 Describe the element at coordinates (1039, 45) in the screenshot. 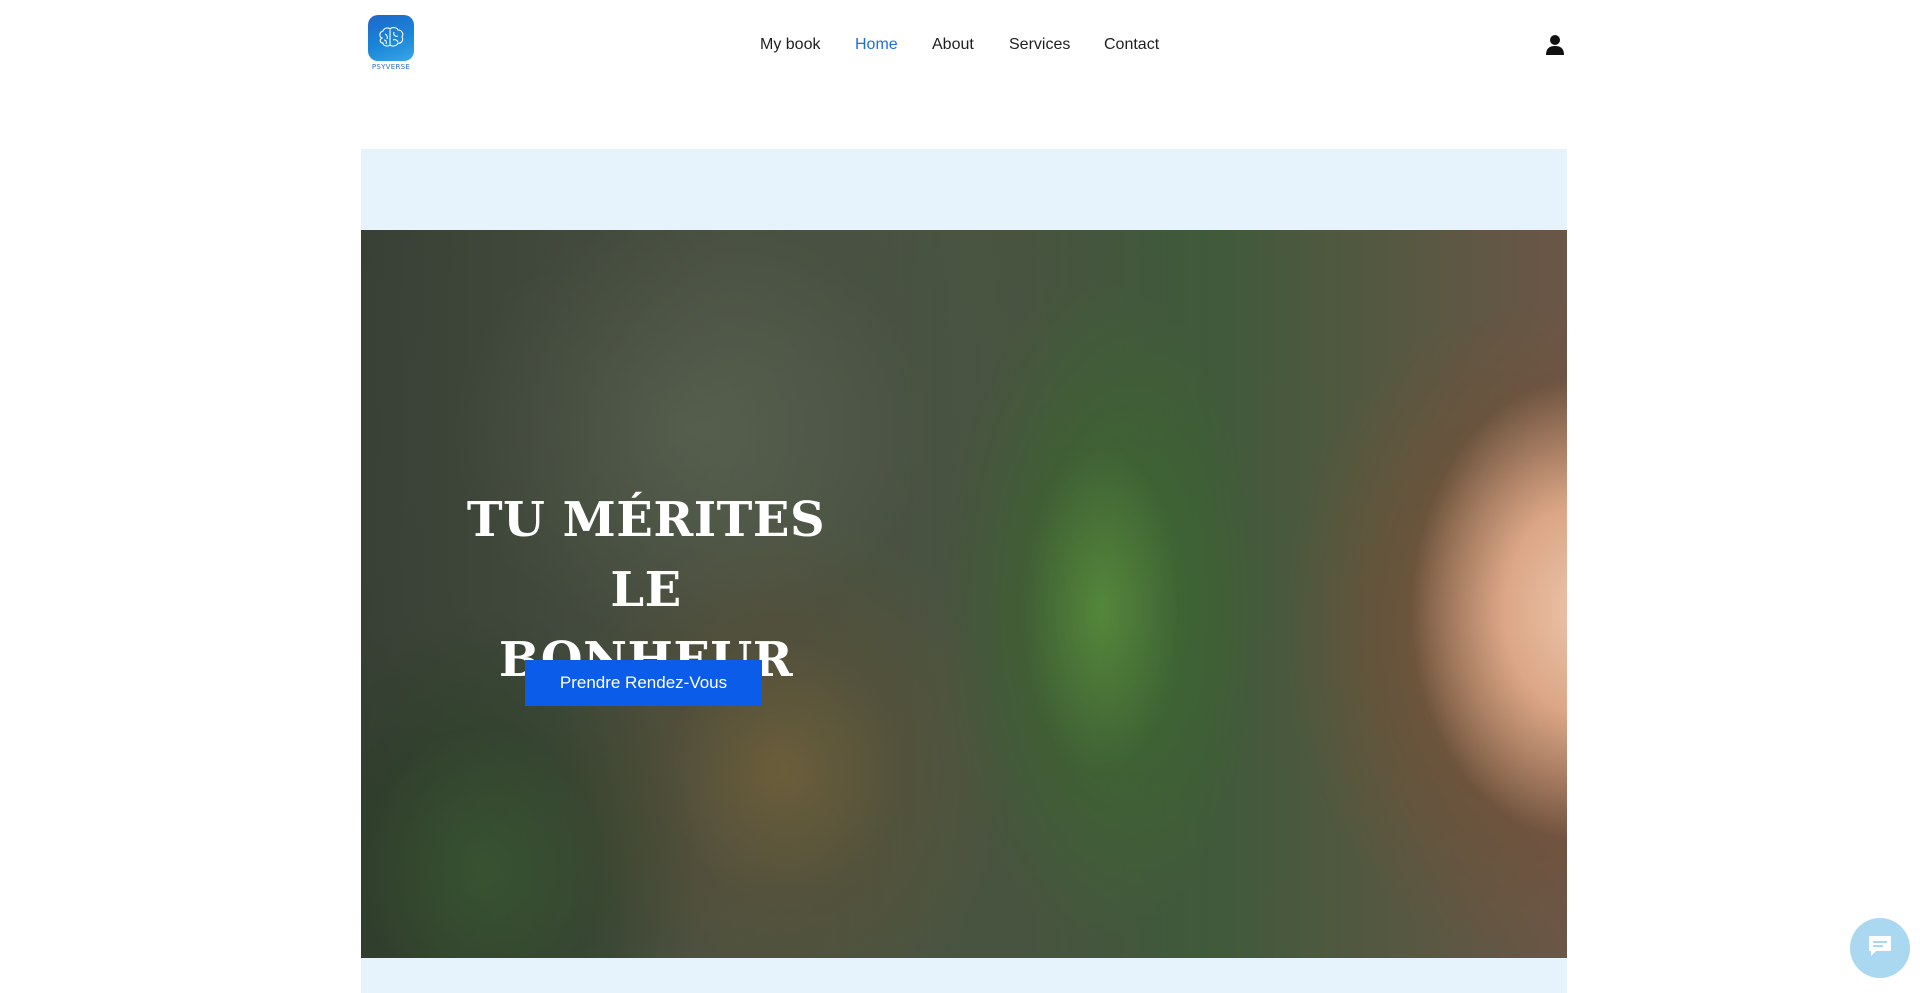

I see `nav-item-services: Services` at that location.